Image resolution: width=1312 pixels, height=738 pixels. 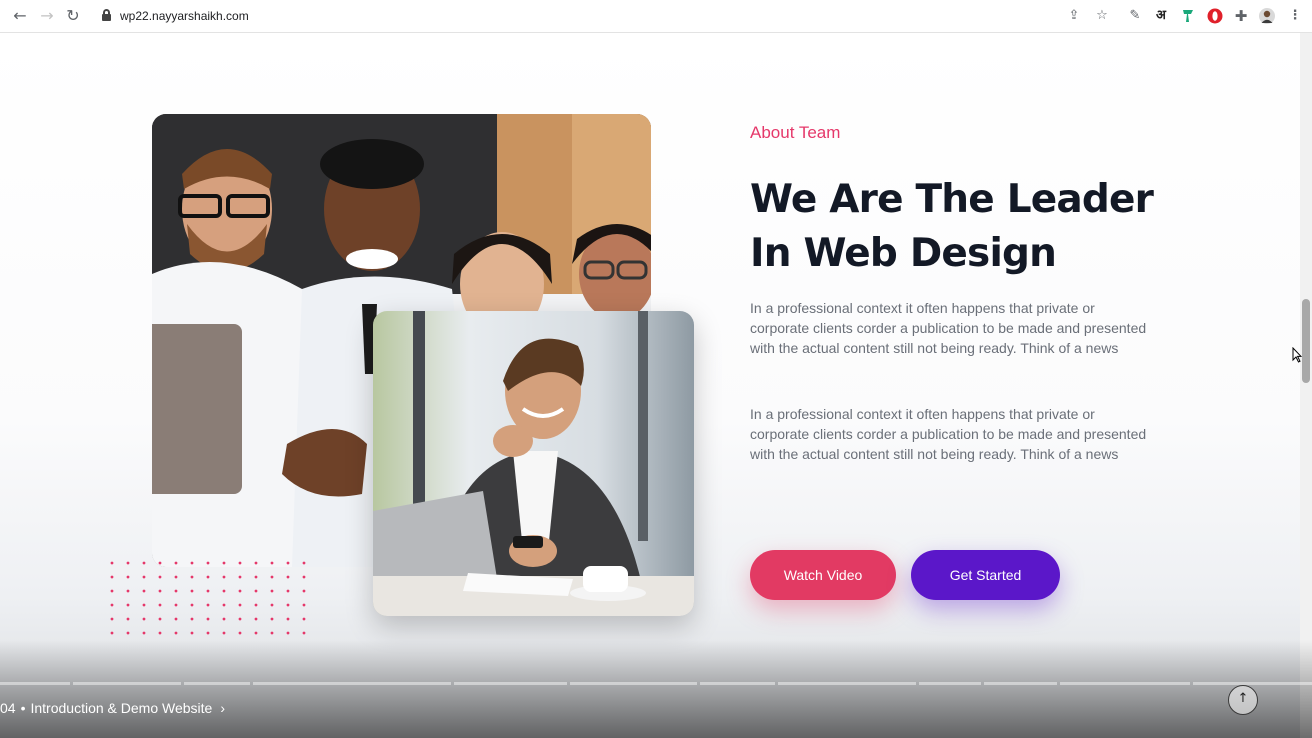 What do you see at coordinates (1267, 16) in the screenshot?
I see `profile-avatar-icon` at bounding box center [1267, 16].